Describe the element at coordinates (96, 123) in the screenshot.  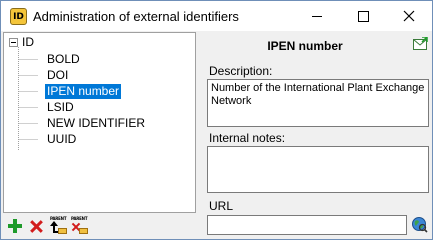
I see `tree-item-new-identifier: NEW IDENTIFIER` at that location.